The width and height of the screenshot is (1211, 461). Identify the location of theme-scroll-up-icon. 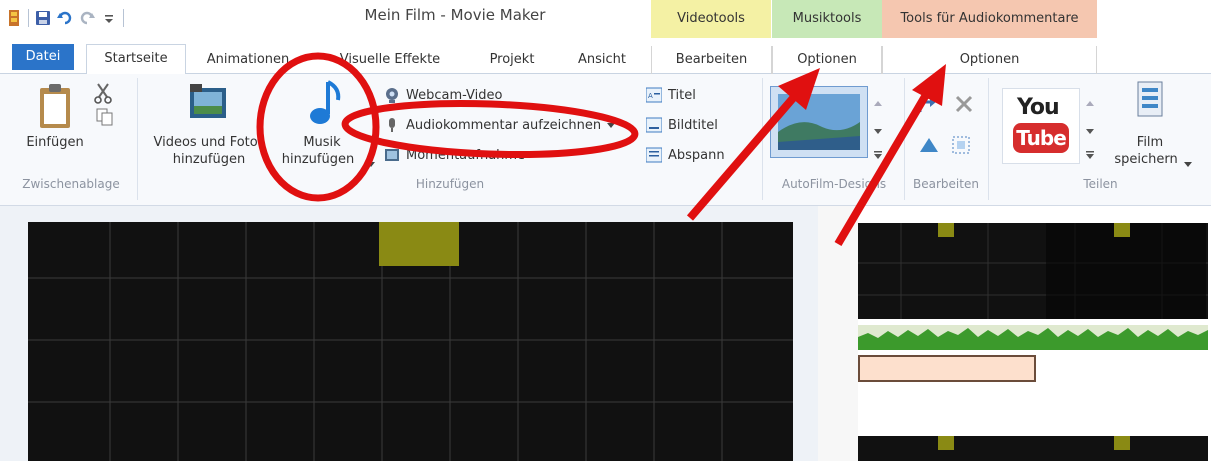
(878, 103).